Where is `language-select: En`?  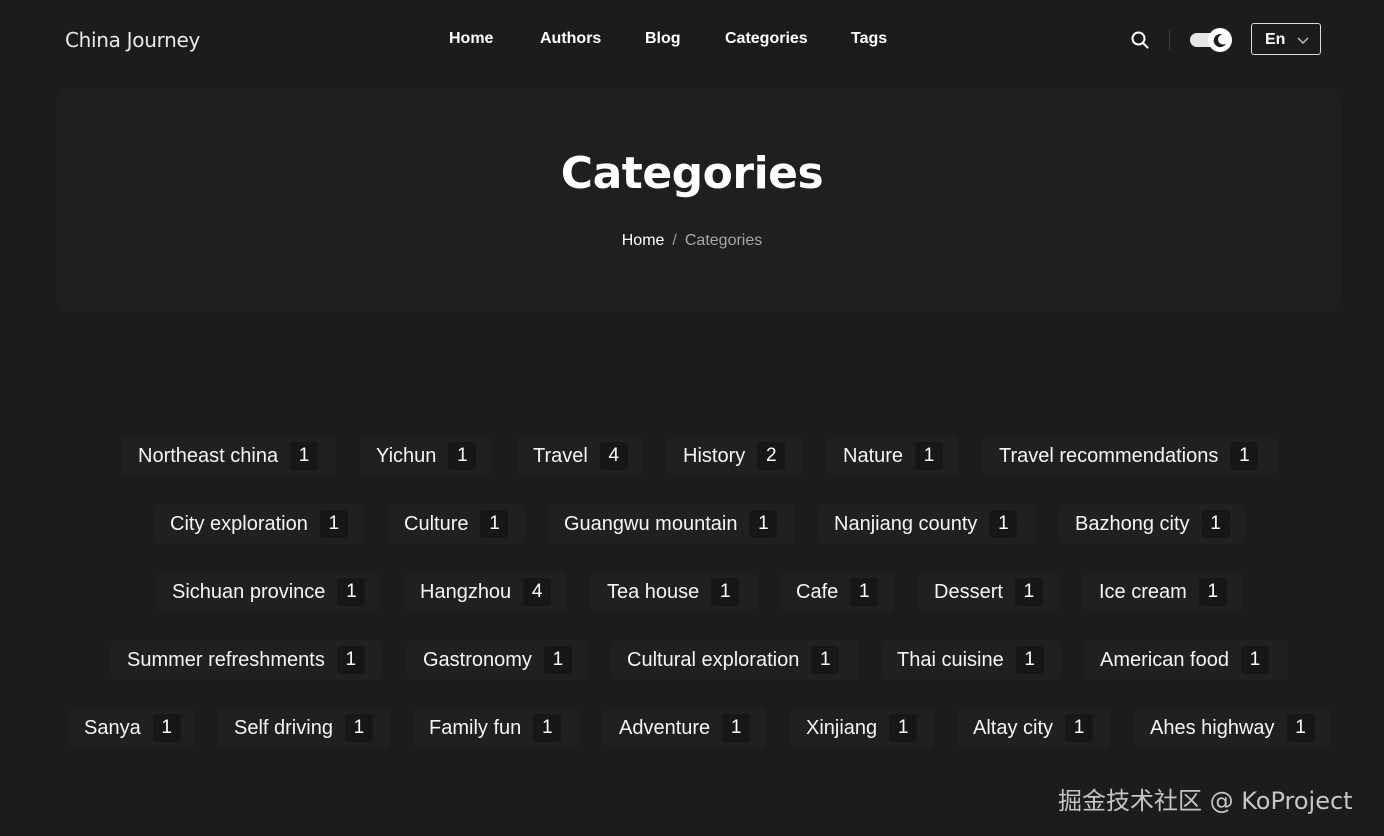
language-select: En is located at coordinates (1286, 39).